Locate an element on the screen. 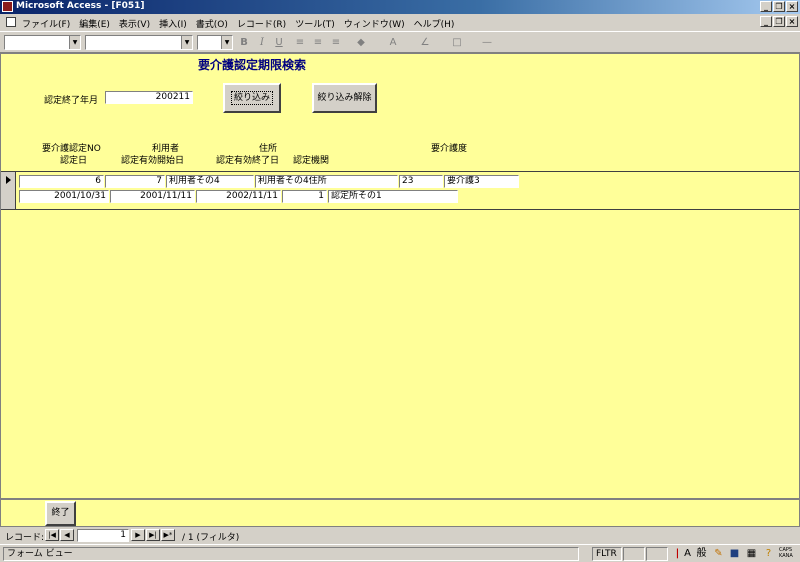 The image size is (800, 562). status-bar: フォーム ビュー FLTR | A 般 ✎ ■ ▦ ? CAPS KANA is located at coordinates (400, 553).